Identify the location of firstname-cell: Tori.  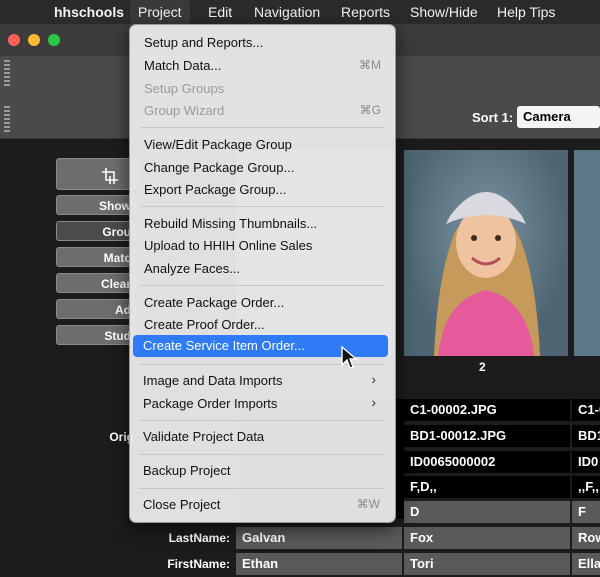
(487, 564).